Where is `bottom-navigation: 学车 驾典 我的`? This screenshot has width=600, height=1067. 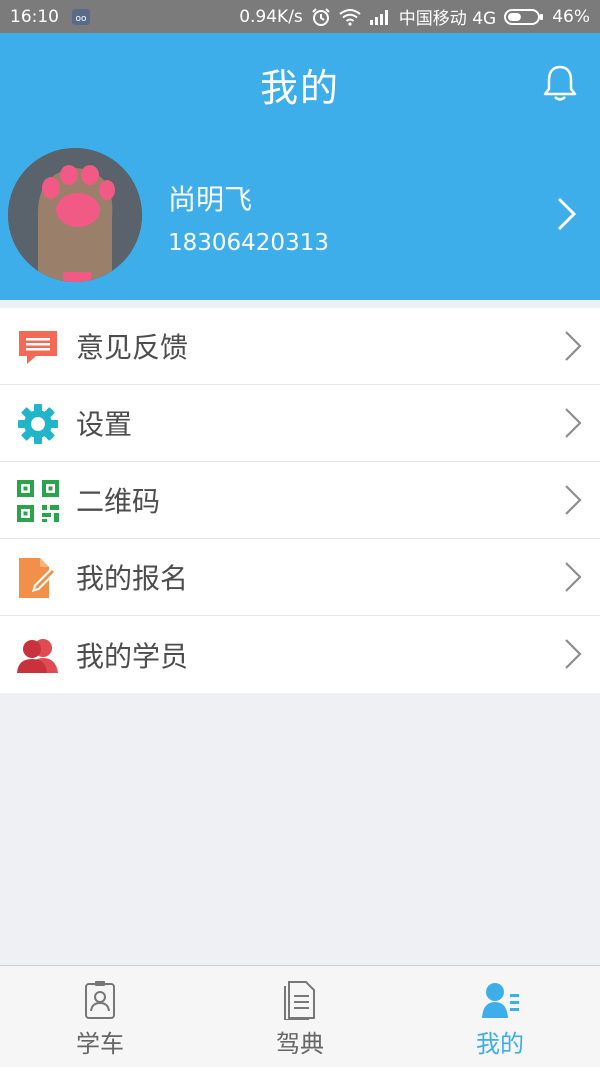
bottom-navigation: 学车 驾典 我的 is located at coordinates (300, 1016).